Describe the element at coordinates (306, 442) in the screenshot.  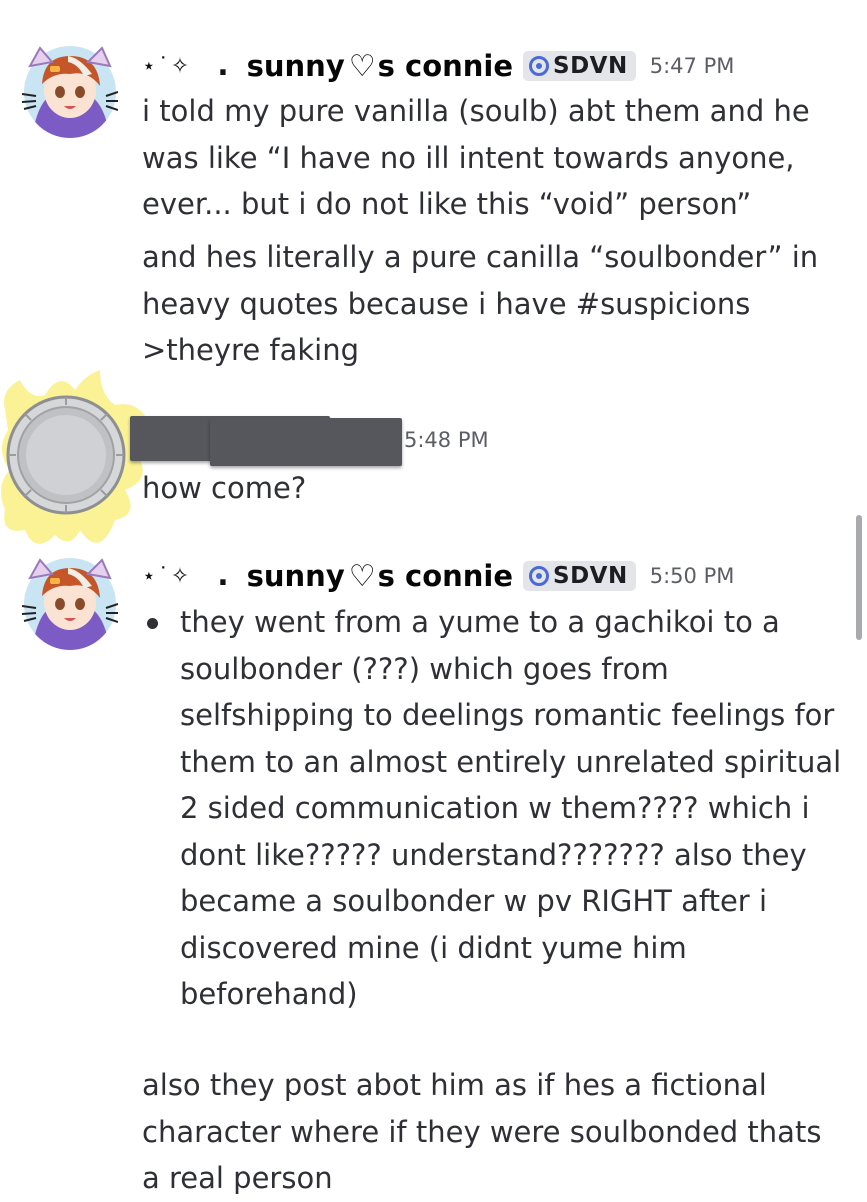
I see `redacted-username` at that location.